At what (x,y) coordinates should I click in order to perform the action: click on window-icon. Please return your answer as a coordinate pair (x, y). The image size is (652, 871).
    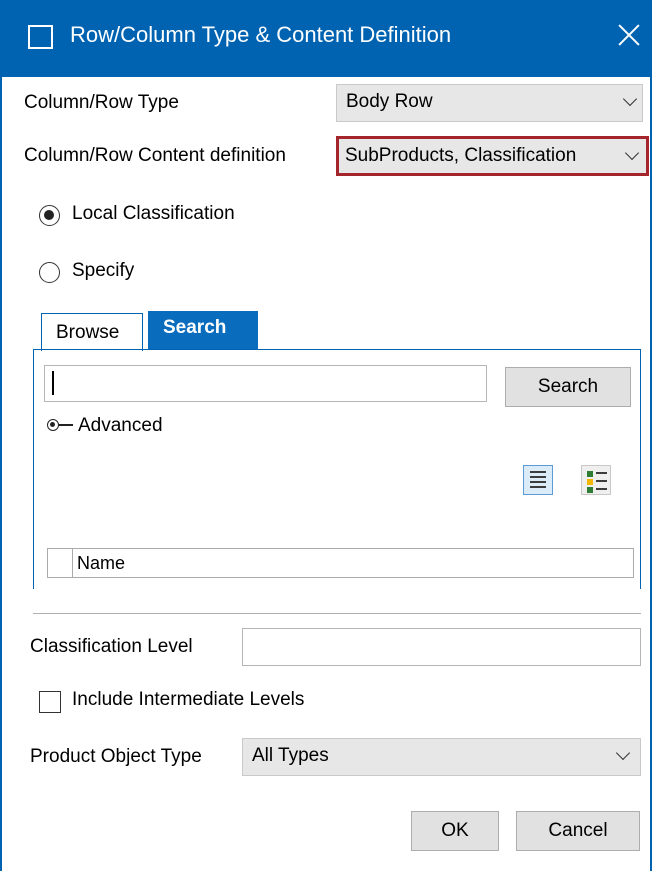
    Looking at the image, I should click on (40, 37).